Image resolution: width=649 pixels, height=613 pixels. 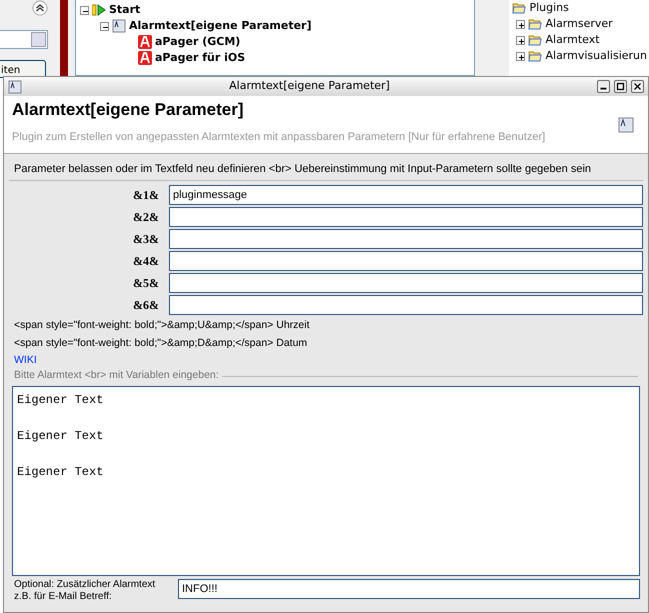 What do you see at coordinates (146, 195) in the screenshot?
I see `parameter-label: &1&` at bounding box center [146, 195].